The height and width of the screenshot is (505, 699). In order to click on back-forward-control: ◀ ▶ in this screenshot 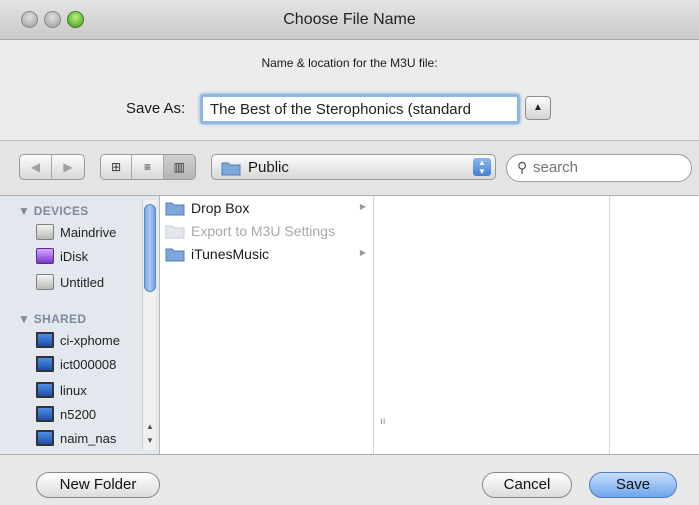, I will do `click(52, 167)`.